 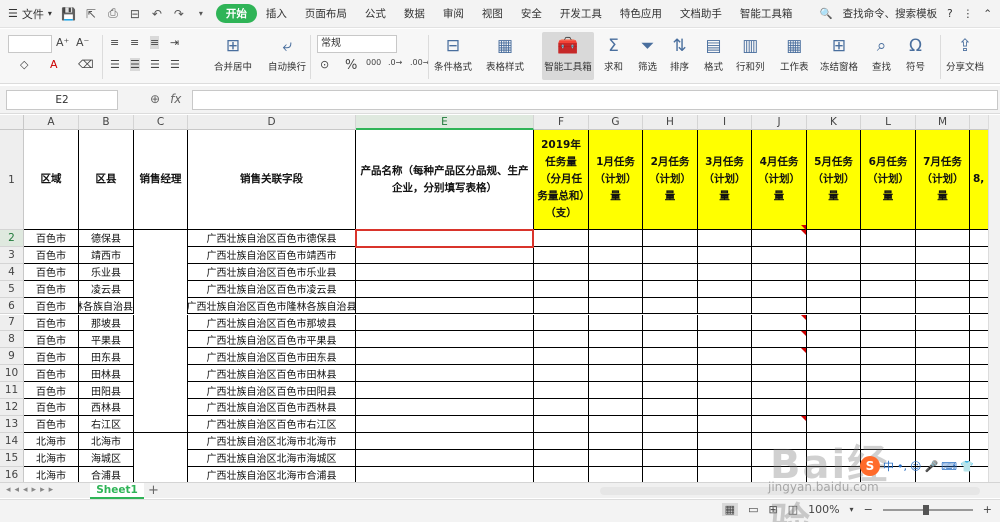 I want to click on rows-cols-button: ▥ 行和列, so click(x=750, y=54).